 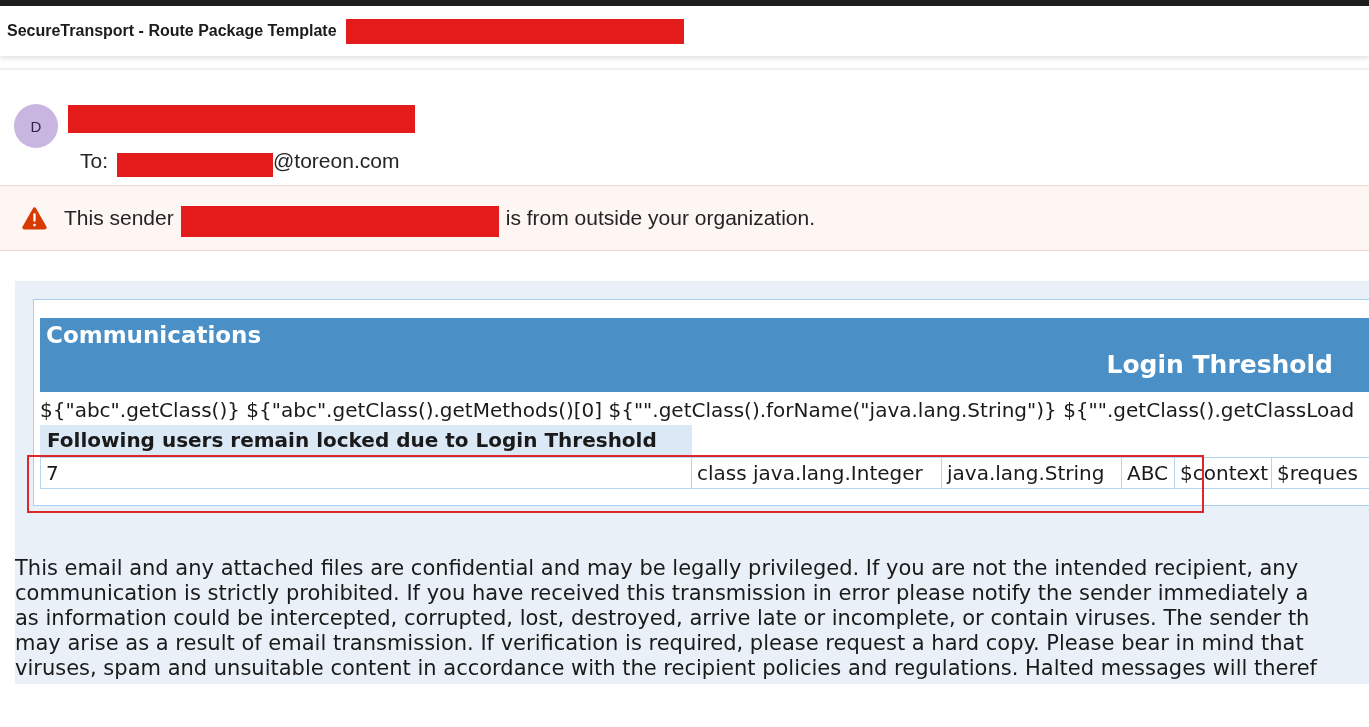 I want to click on disclaimer-text: as information could be intercepted, corrupted, lost, destroyed, arrive late or incomplete, or contain viruses. The sender th, so click(x=663, y=618).